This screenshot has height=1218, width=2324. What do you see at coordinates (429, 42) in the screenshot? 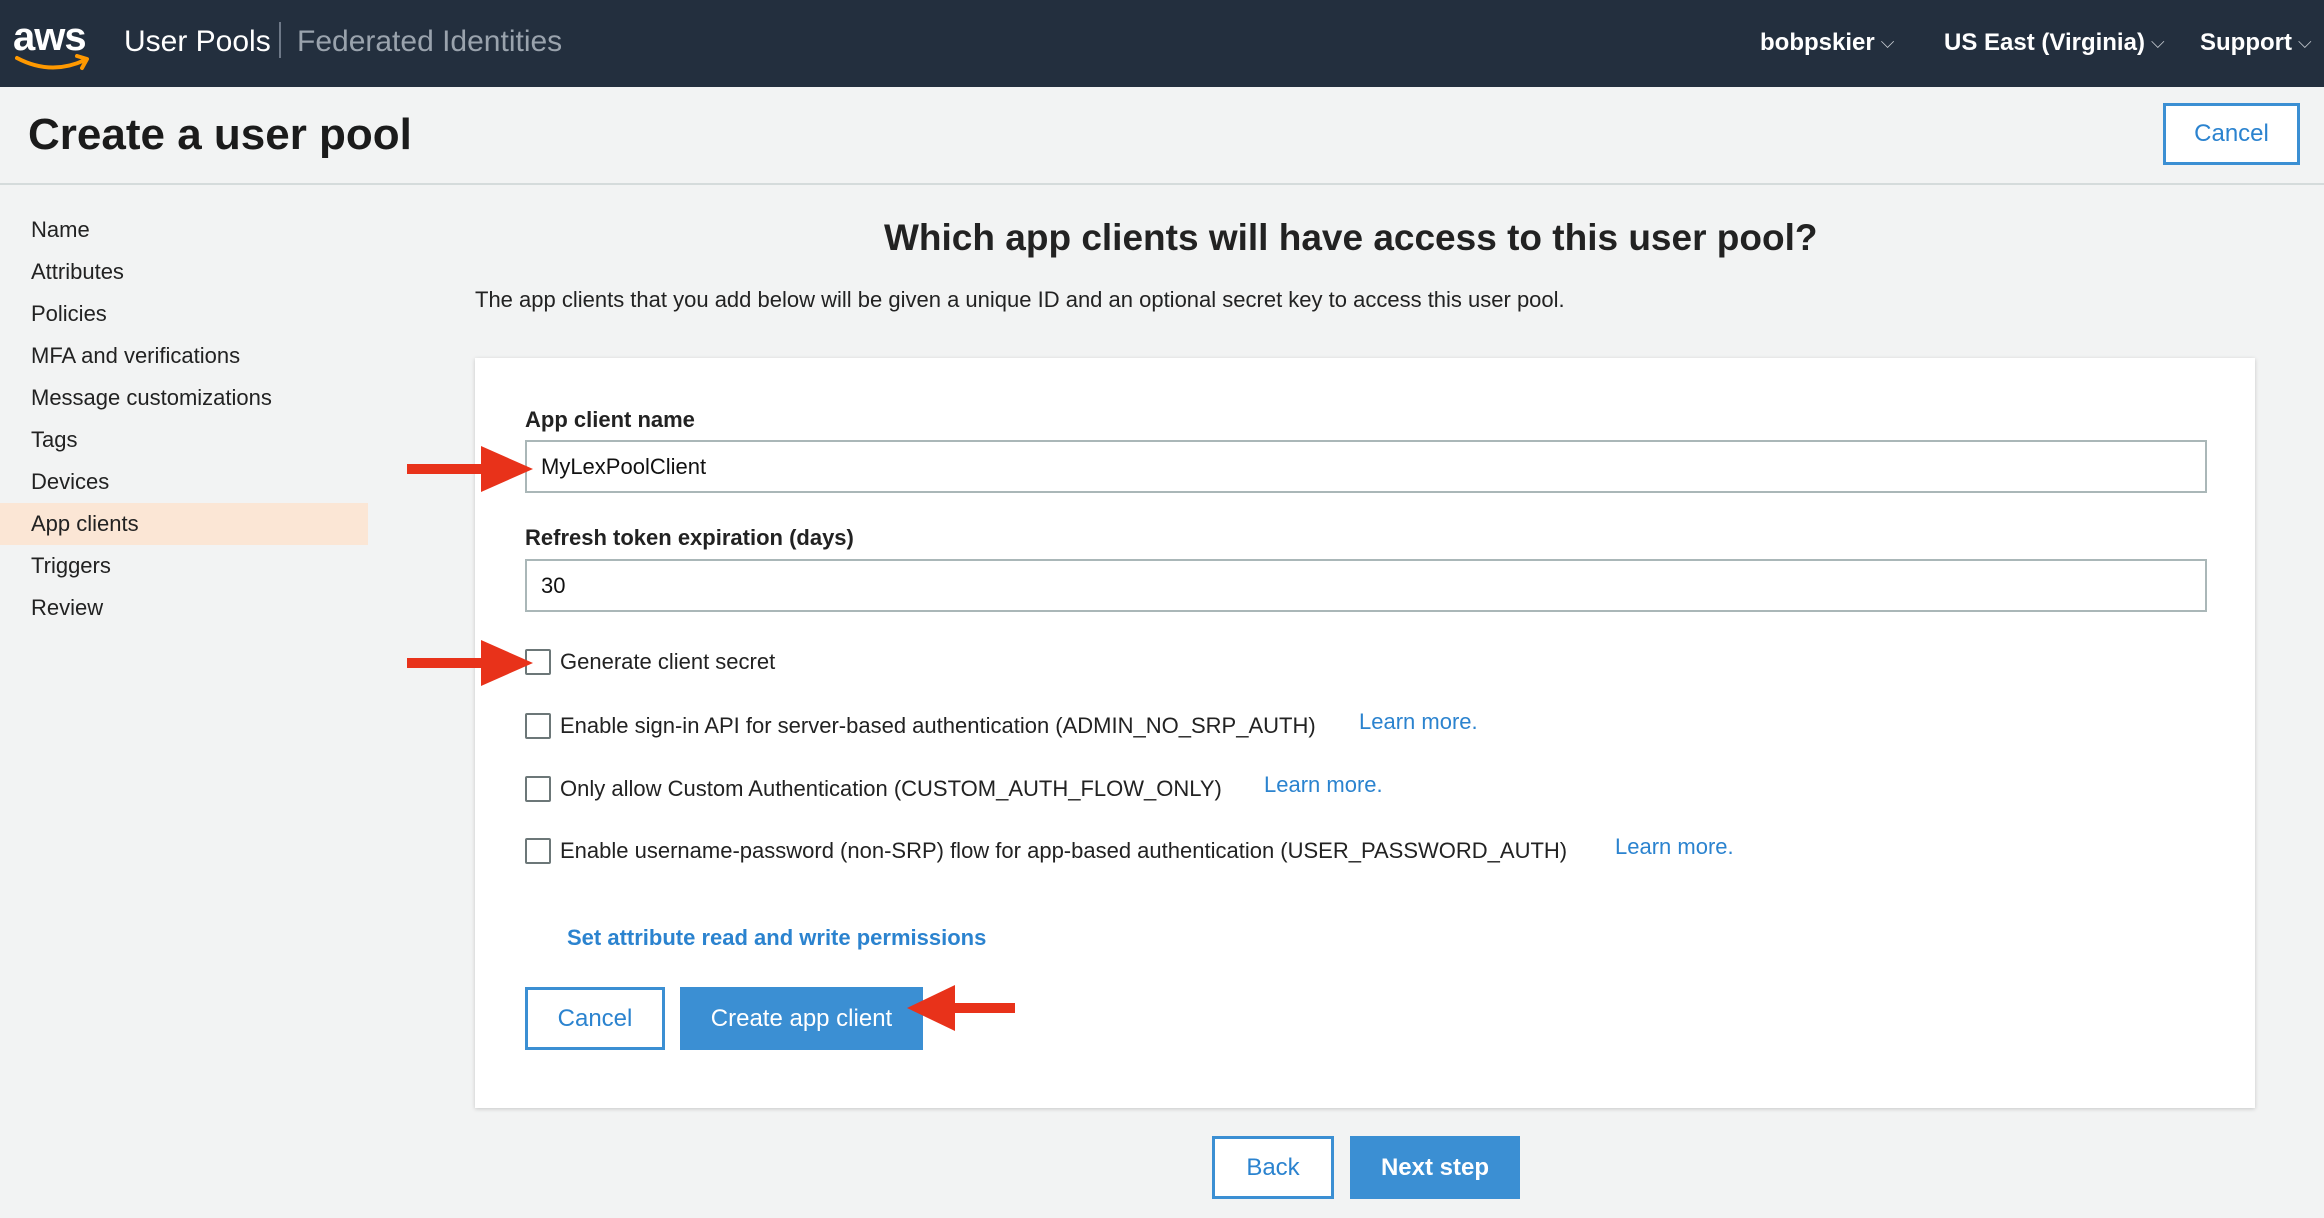
I see `nav-federated-identities: Federated Identities` at bounding box center [429, 42].